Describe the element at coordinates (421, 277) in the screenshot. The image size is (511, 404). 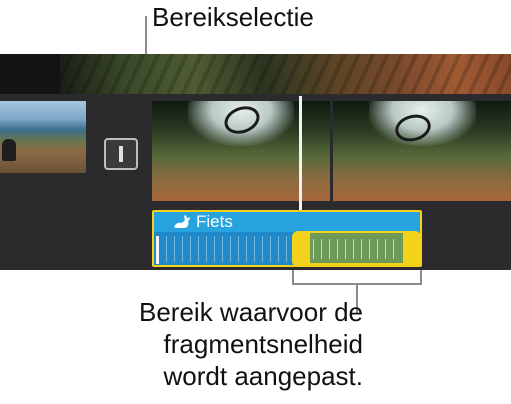
I see `range-bracket-right` at that location.